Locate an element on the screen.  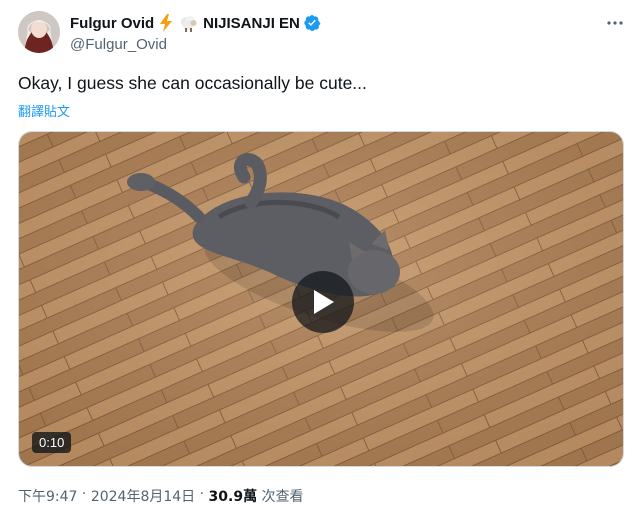
views-count: 30.9萬 is located at coordinates (233, 496).